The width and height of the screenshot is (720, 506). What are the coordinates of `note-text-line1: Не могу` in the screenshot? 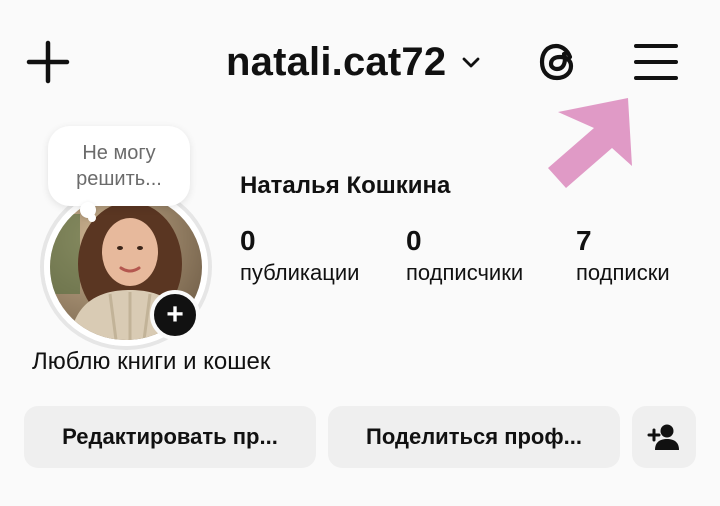 It's located at (119, 153).